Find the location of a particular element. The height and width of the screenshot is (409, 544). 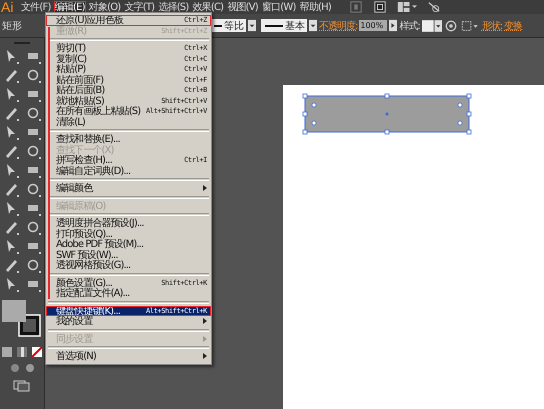

none-mode-icon is located at coordinates (37, 352).